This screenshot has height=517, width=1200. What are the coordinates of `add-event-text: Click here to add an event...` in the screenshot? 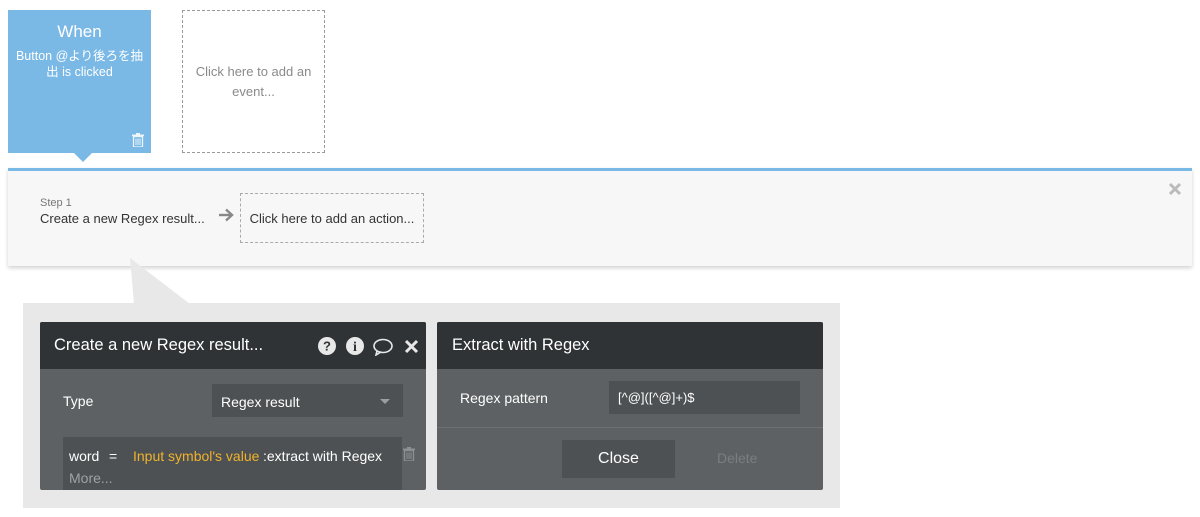 It's located at (253, 81).